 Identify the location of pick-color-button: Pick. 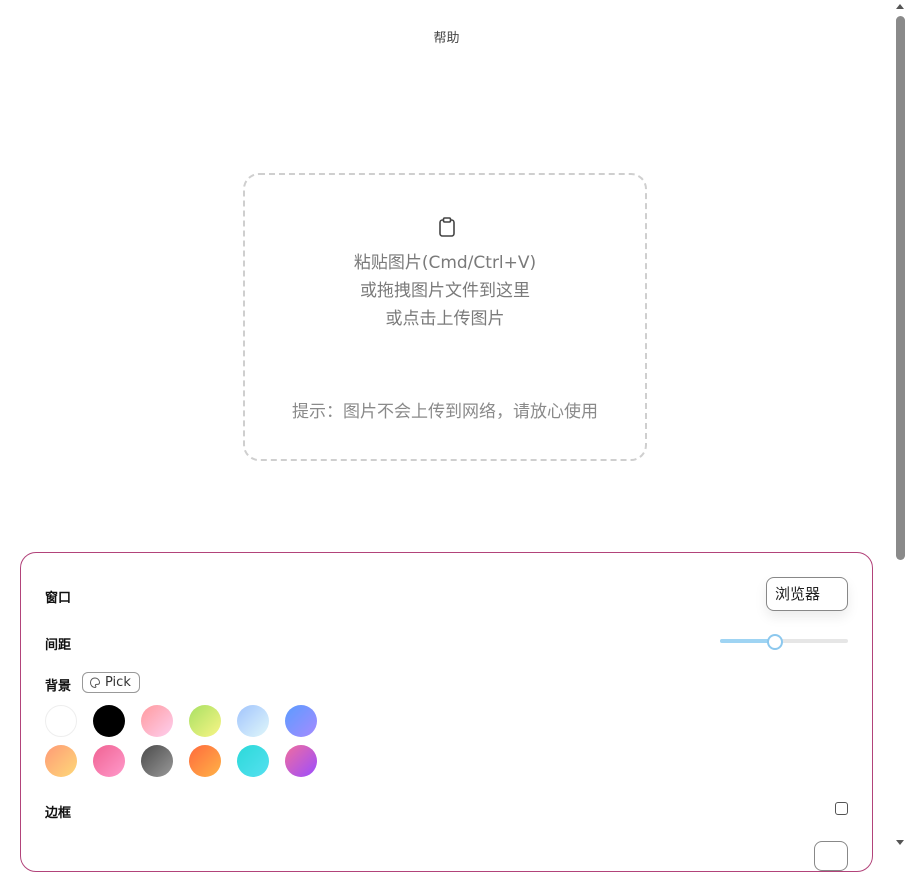
(111, 682).